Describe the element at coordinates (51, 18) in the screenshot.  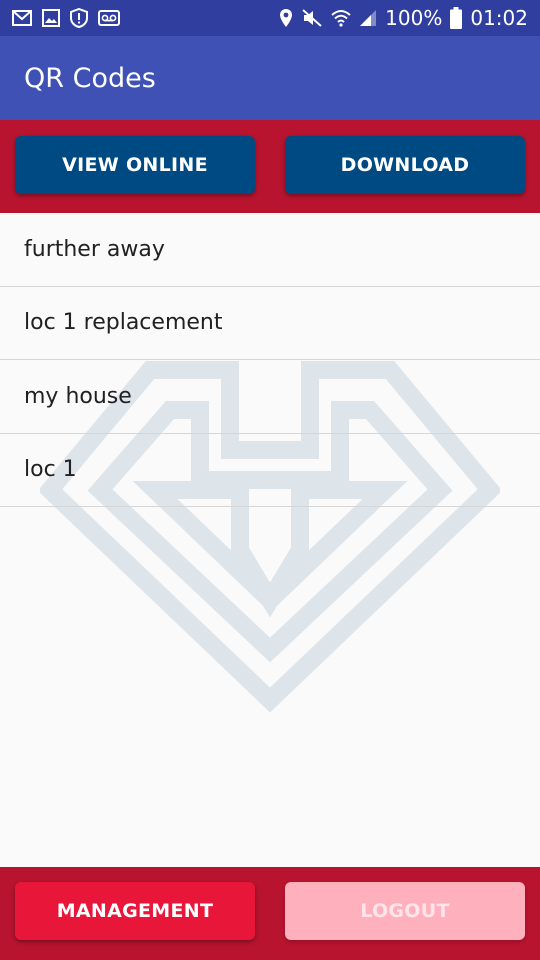
I see `image-icon` at that location.